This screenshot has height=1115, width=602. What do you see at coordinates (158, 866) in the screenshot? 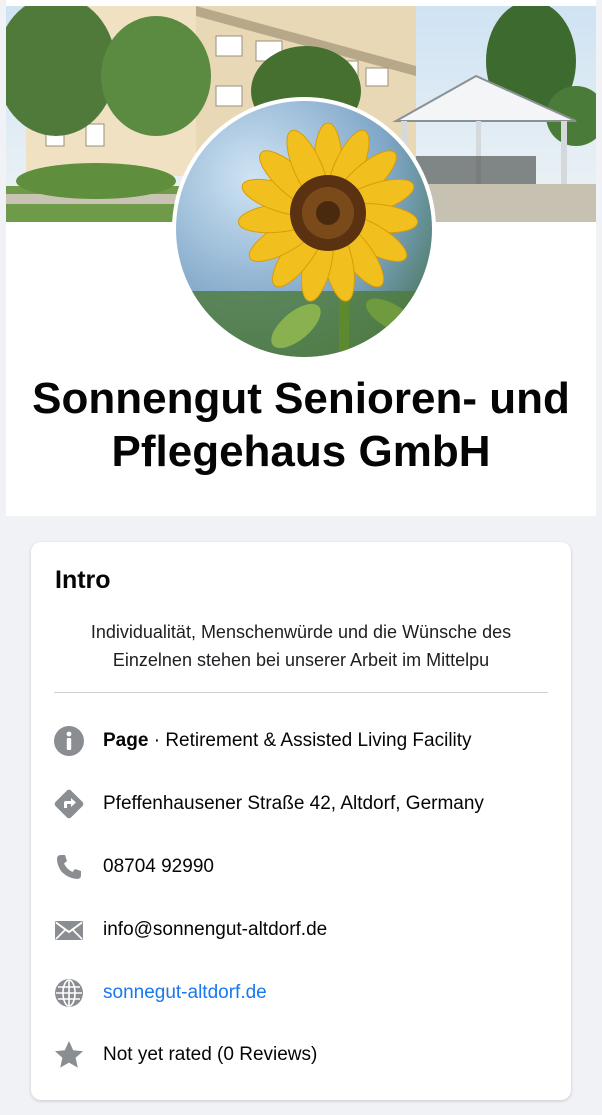
I see `phone-text: 08704 92990` at bounding box center [158, 866].